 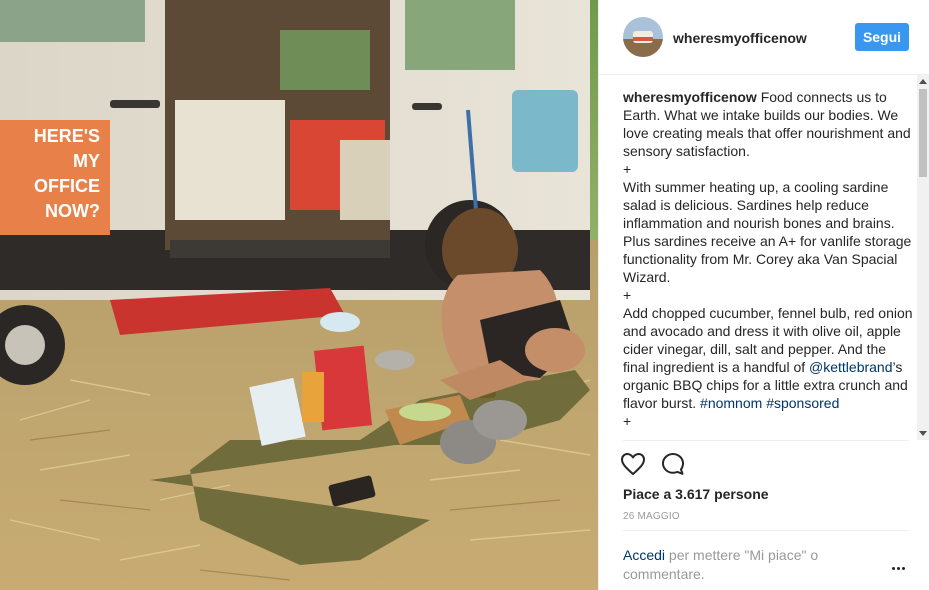 I want to click on hashtag-link: #nomnom, so click(x=731, y=403).